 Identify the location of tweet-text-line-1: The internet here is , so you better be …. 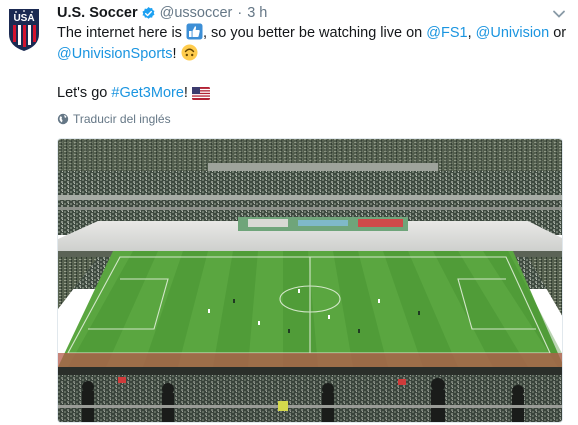
(314, 33).